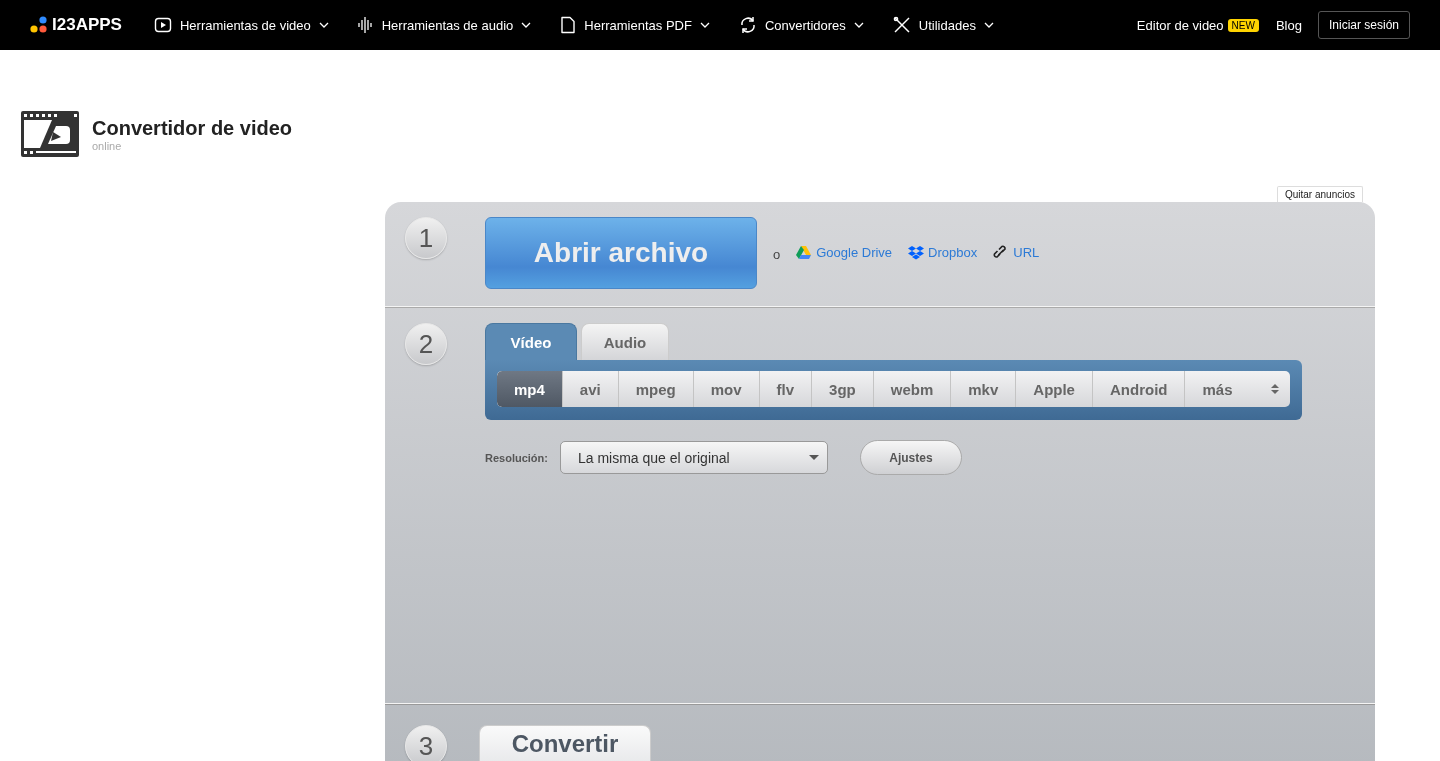 Image resolution: width=1440 pixels, height=761 pixels. I want to click on nav-menu: Herramientas PDF, so click(635, 25).